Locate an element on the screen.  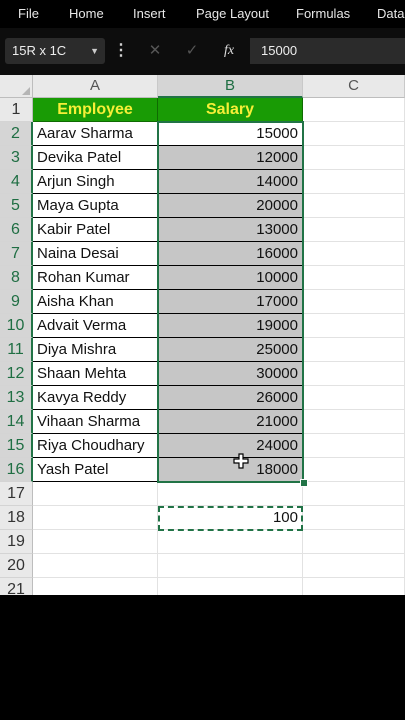
salary-cell: 26000 is located at coordinates (230, 398).